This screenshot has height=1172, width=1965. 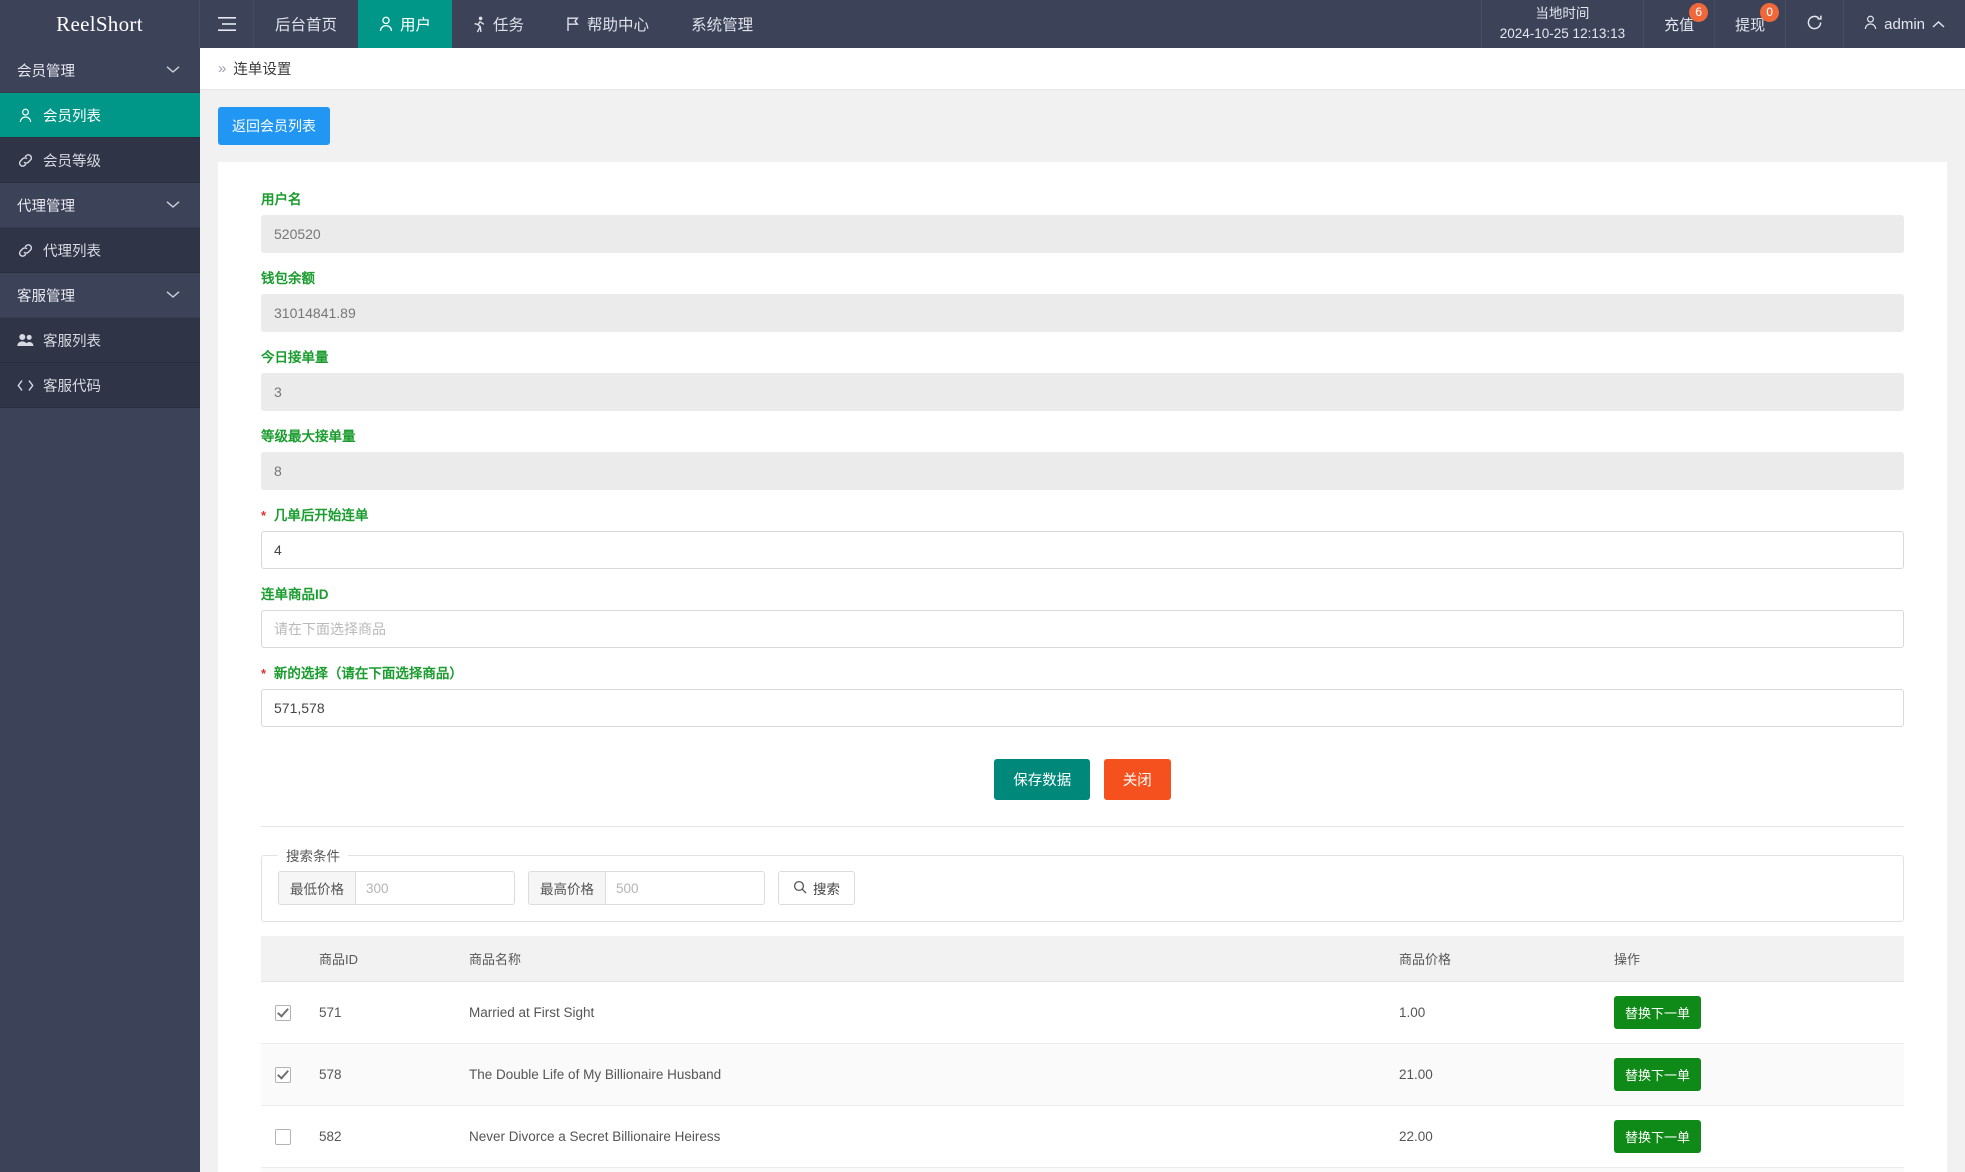 I want to click on row-product-price: 22.00, so click(x=1496, y=1136).